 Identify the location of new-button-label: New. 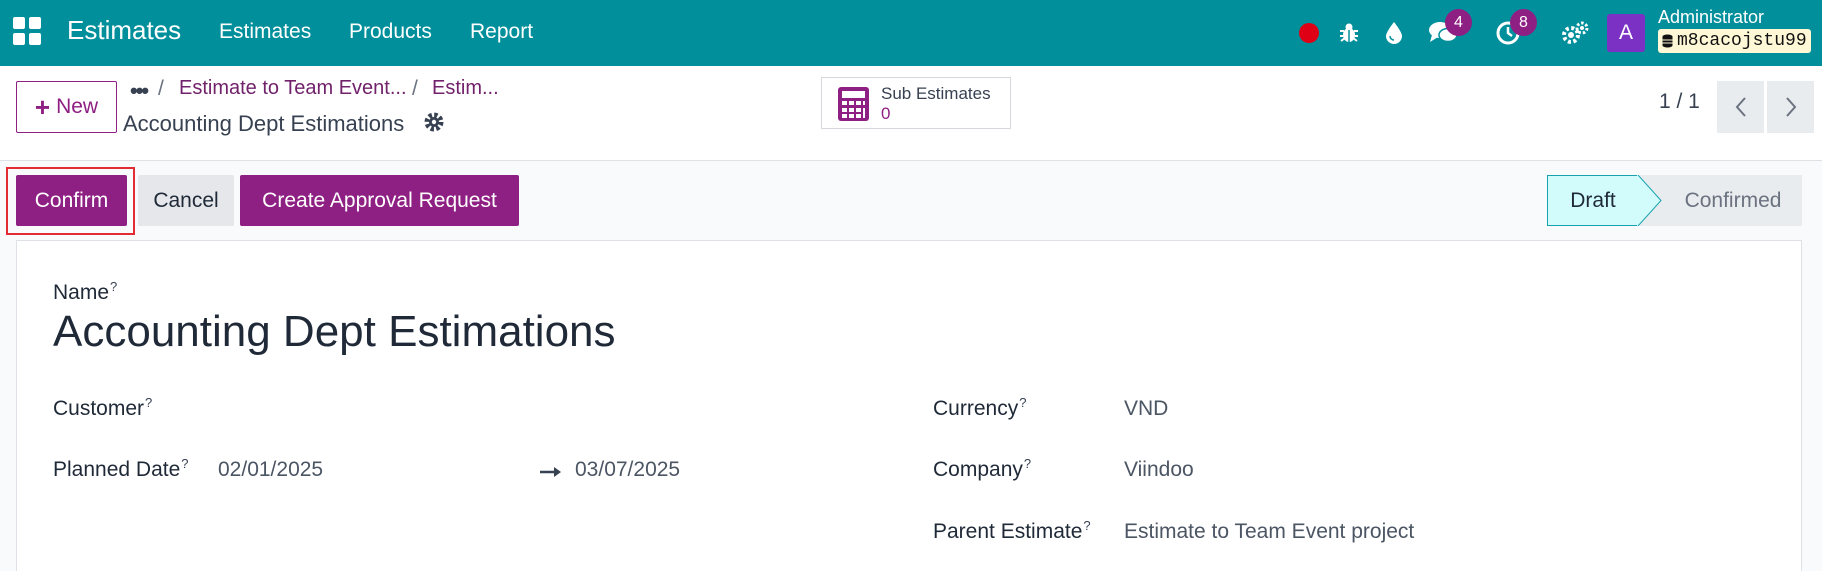
(77, 106).